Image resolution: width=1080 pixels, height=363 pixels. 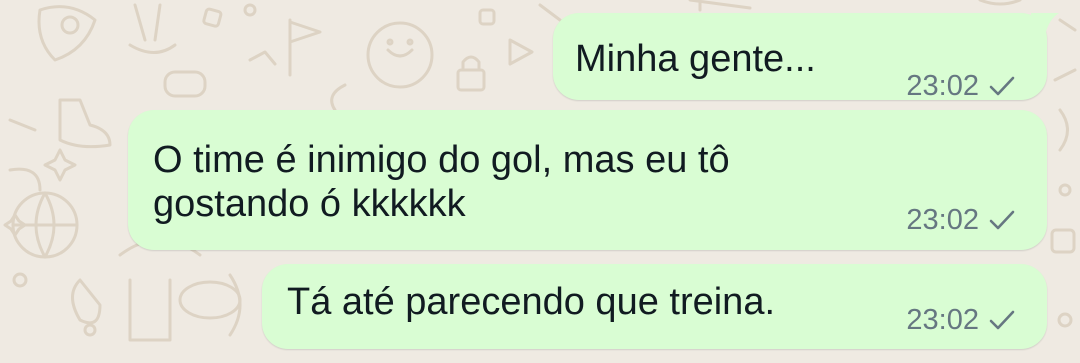 I want to click on message-text-line: gostando ó kkkkkk, so click(x=309, y=204).